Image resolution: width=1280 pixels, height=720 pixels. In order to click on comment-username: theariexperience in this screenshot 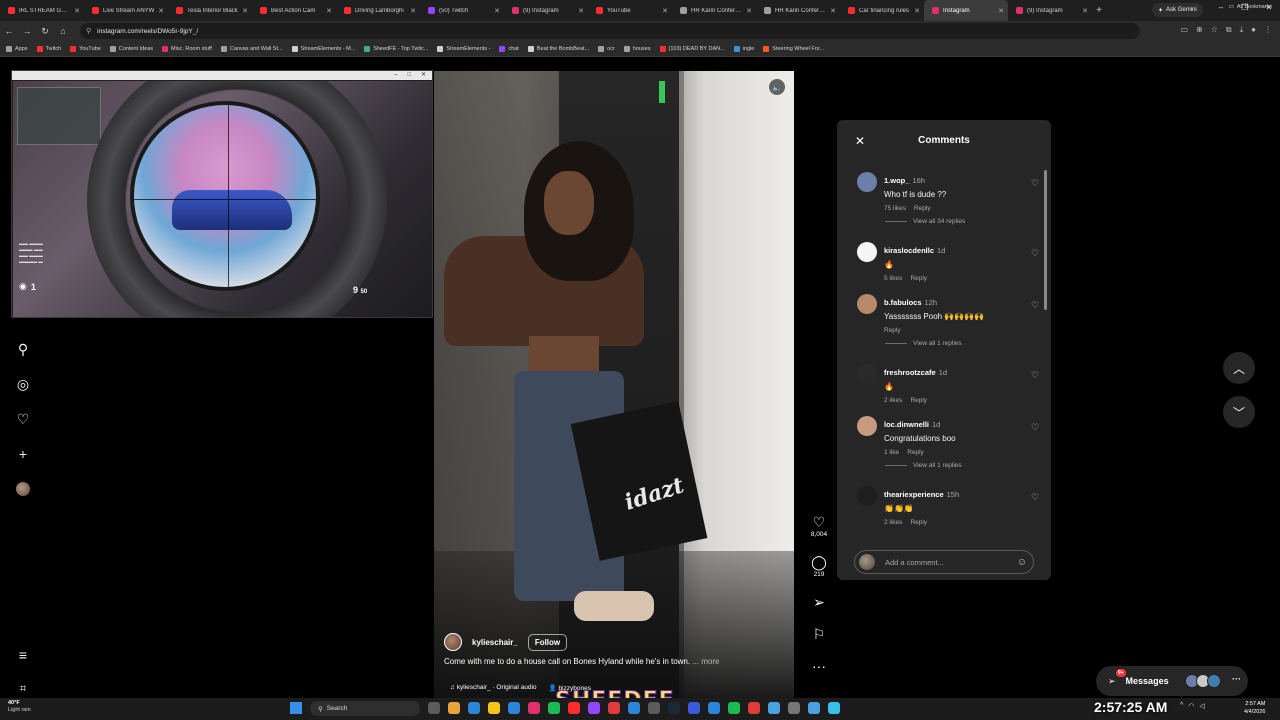, I will do `click(914, 494)`.